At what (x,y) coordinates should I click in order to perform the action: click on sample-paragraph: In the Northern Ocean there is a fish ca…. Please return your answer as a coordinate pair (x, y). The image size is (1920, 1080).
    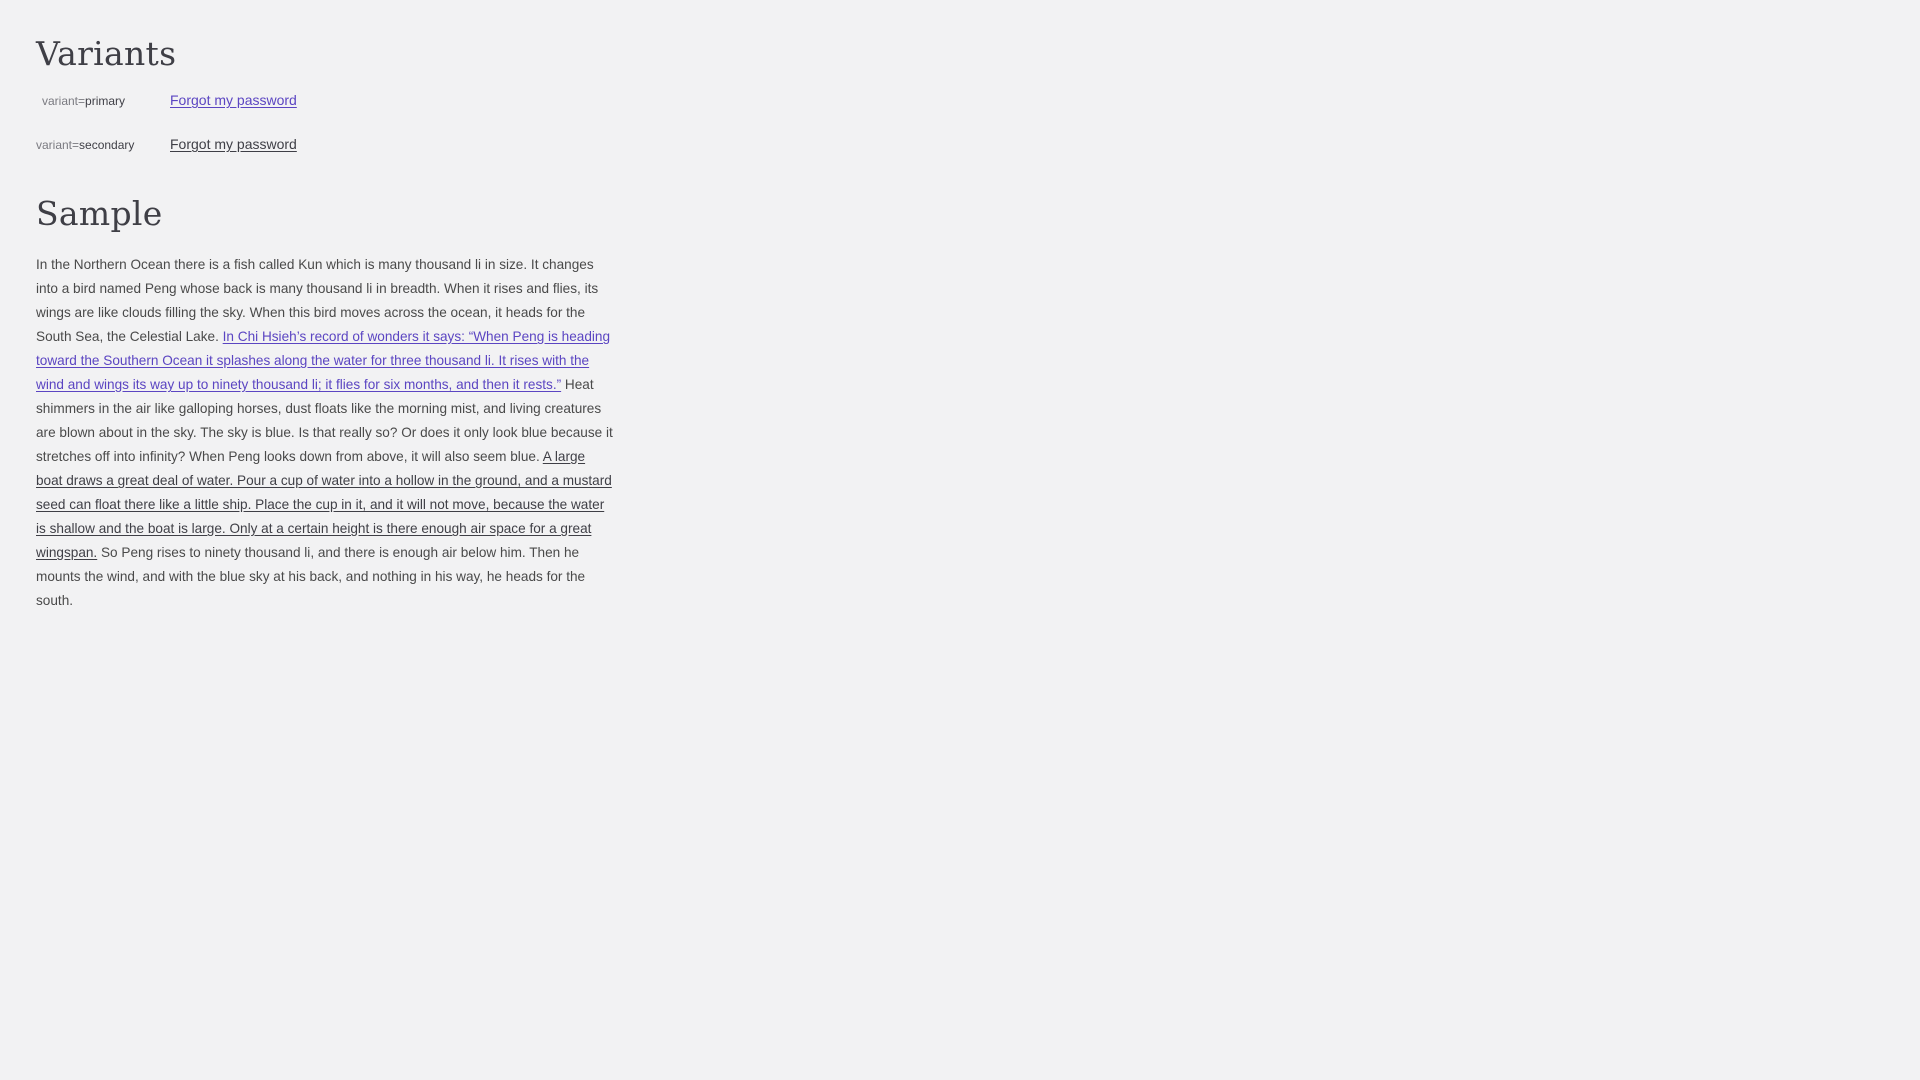
    Looking at the image, I should click on (325, 433).